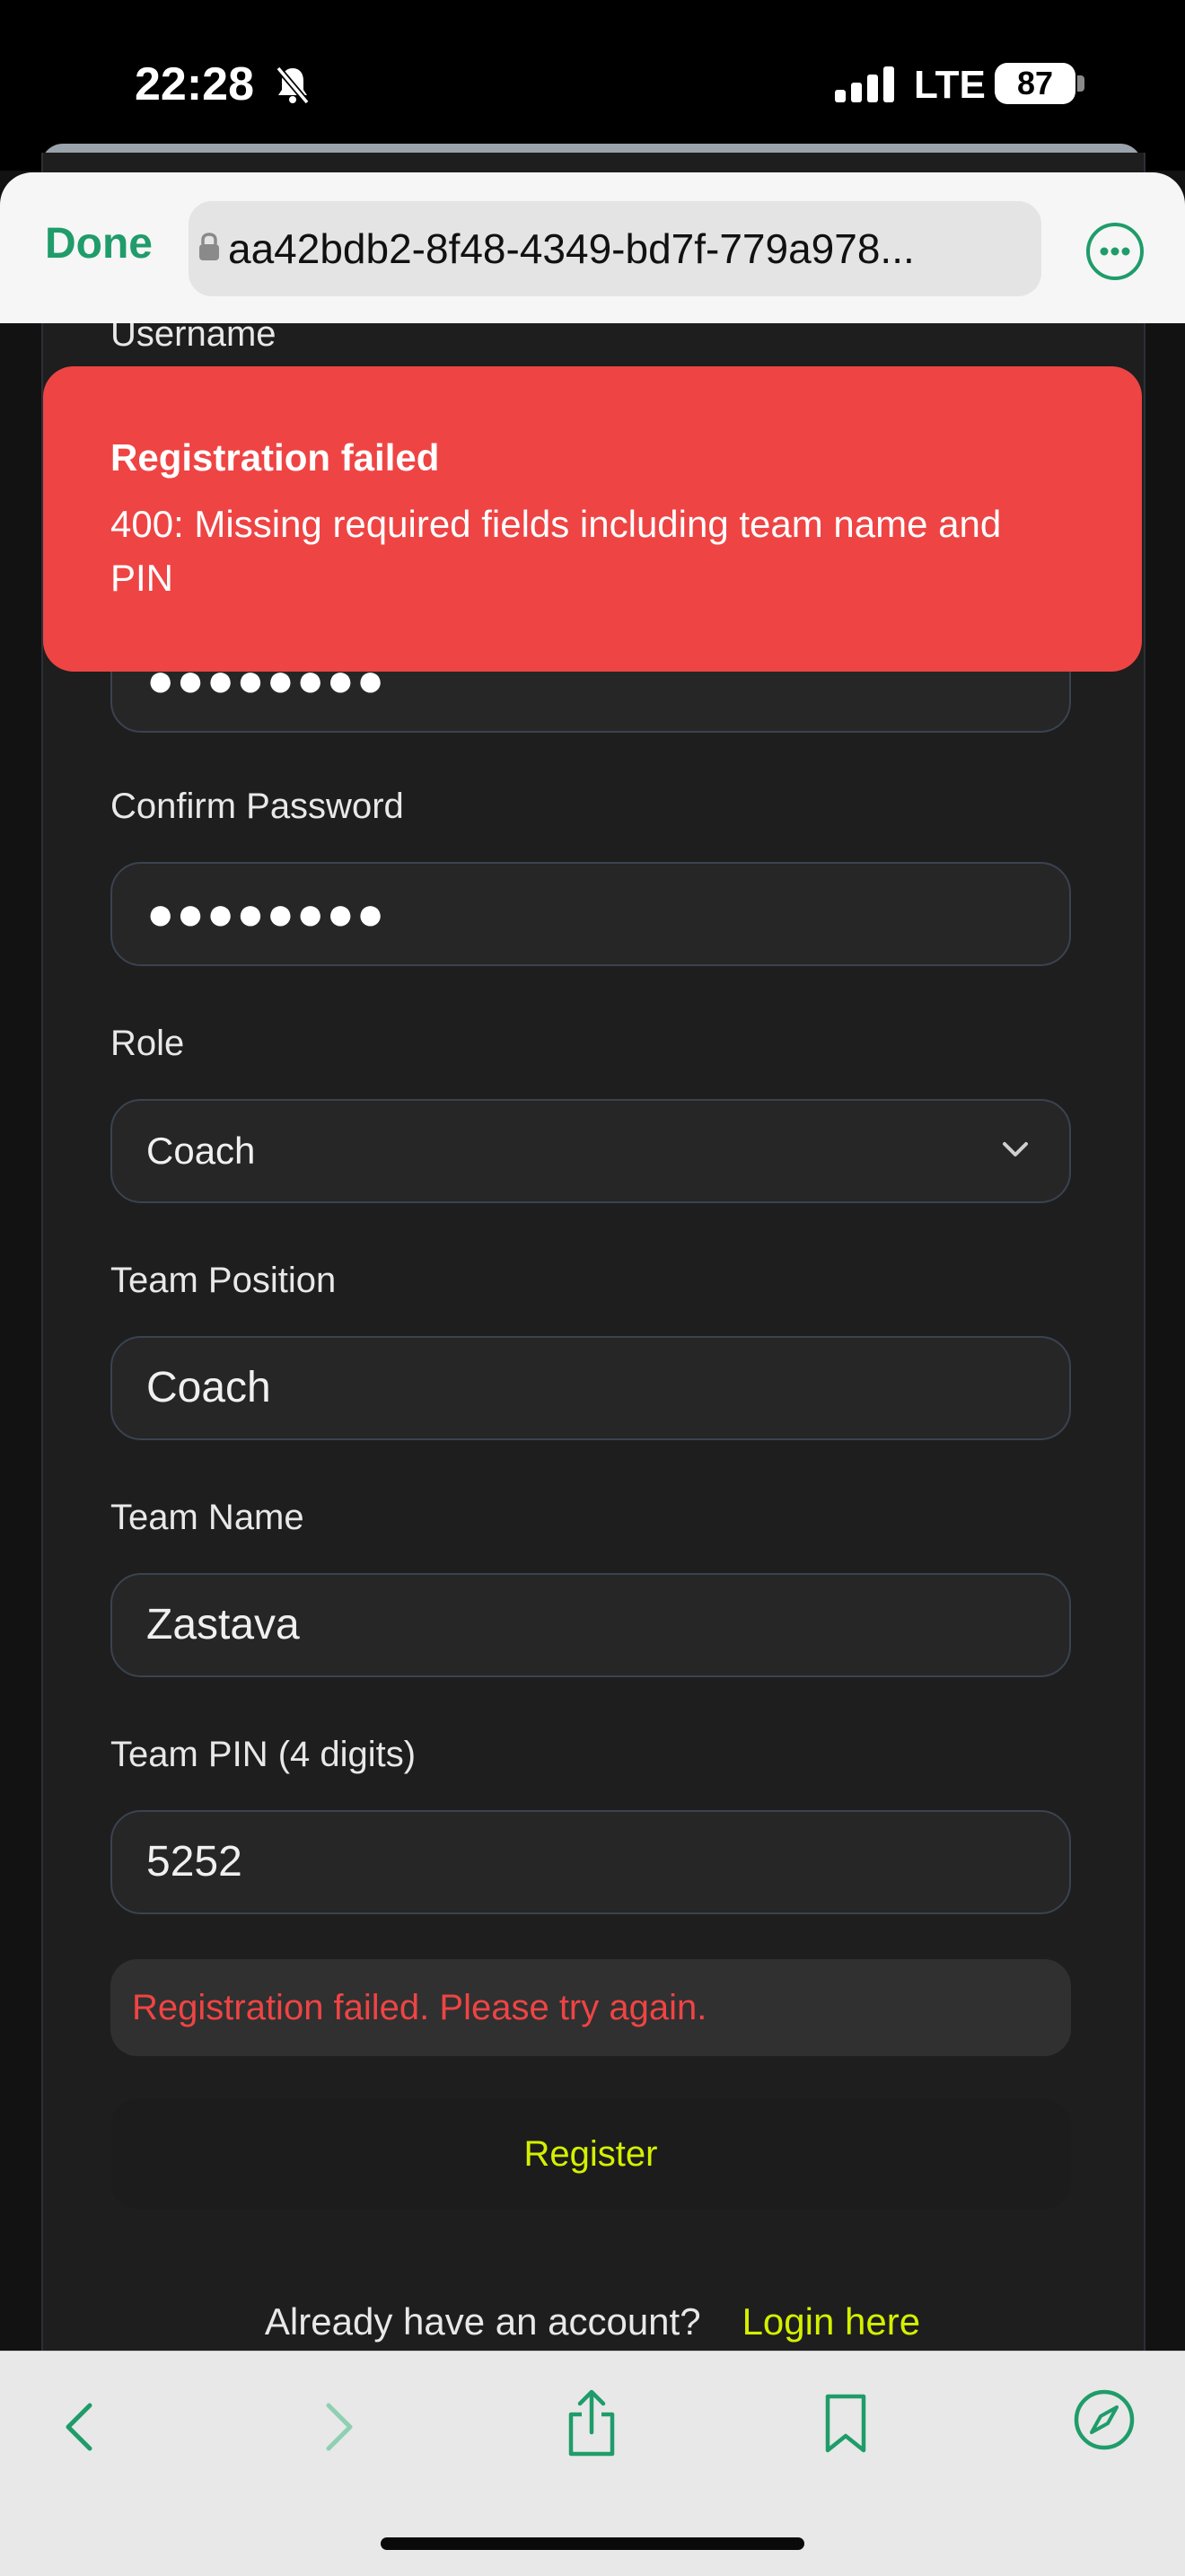  I want to click on login-prompt-row: Already have an account? Login here, so click(592, 2321).